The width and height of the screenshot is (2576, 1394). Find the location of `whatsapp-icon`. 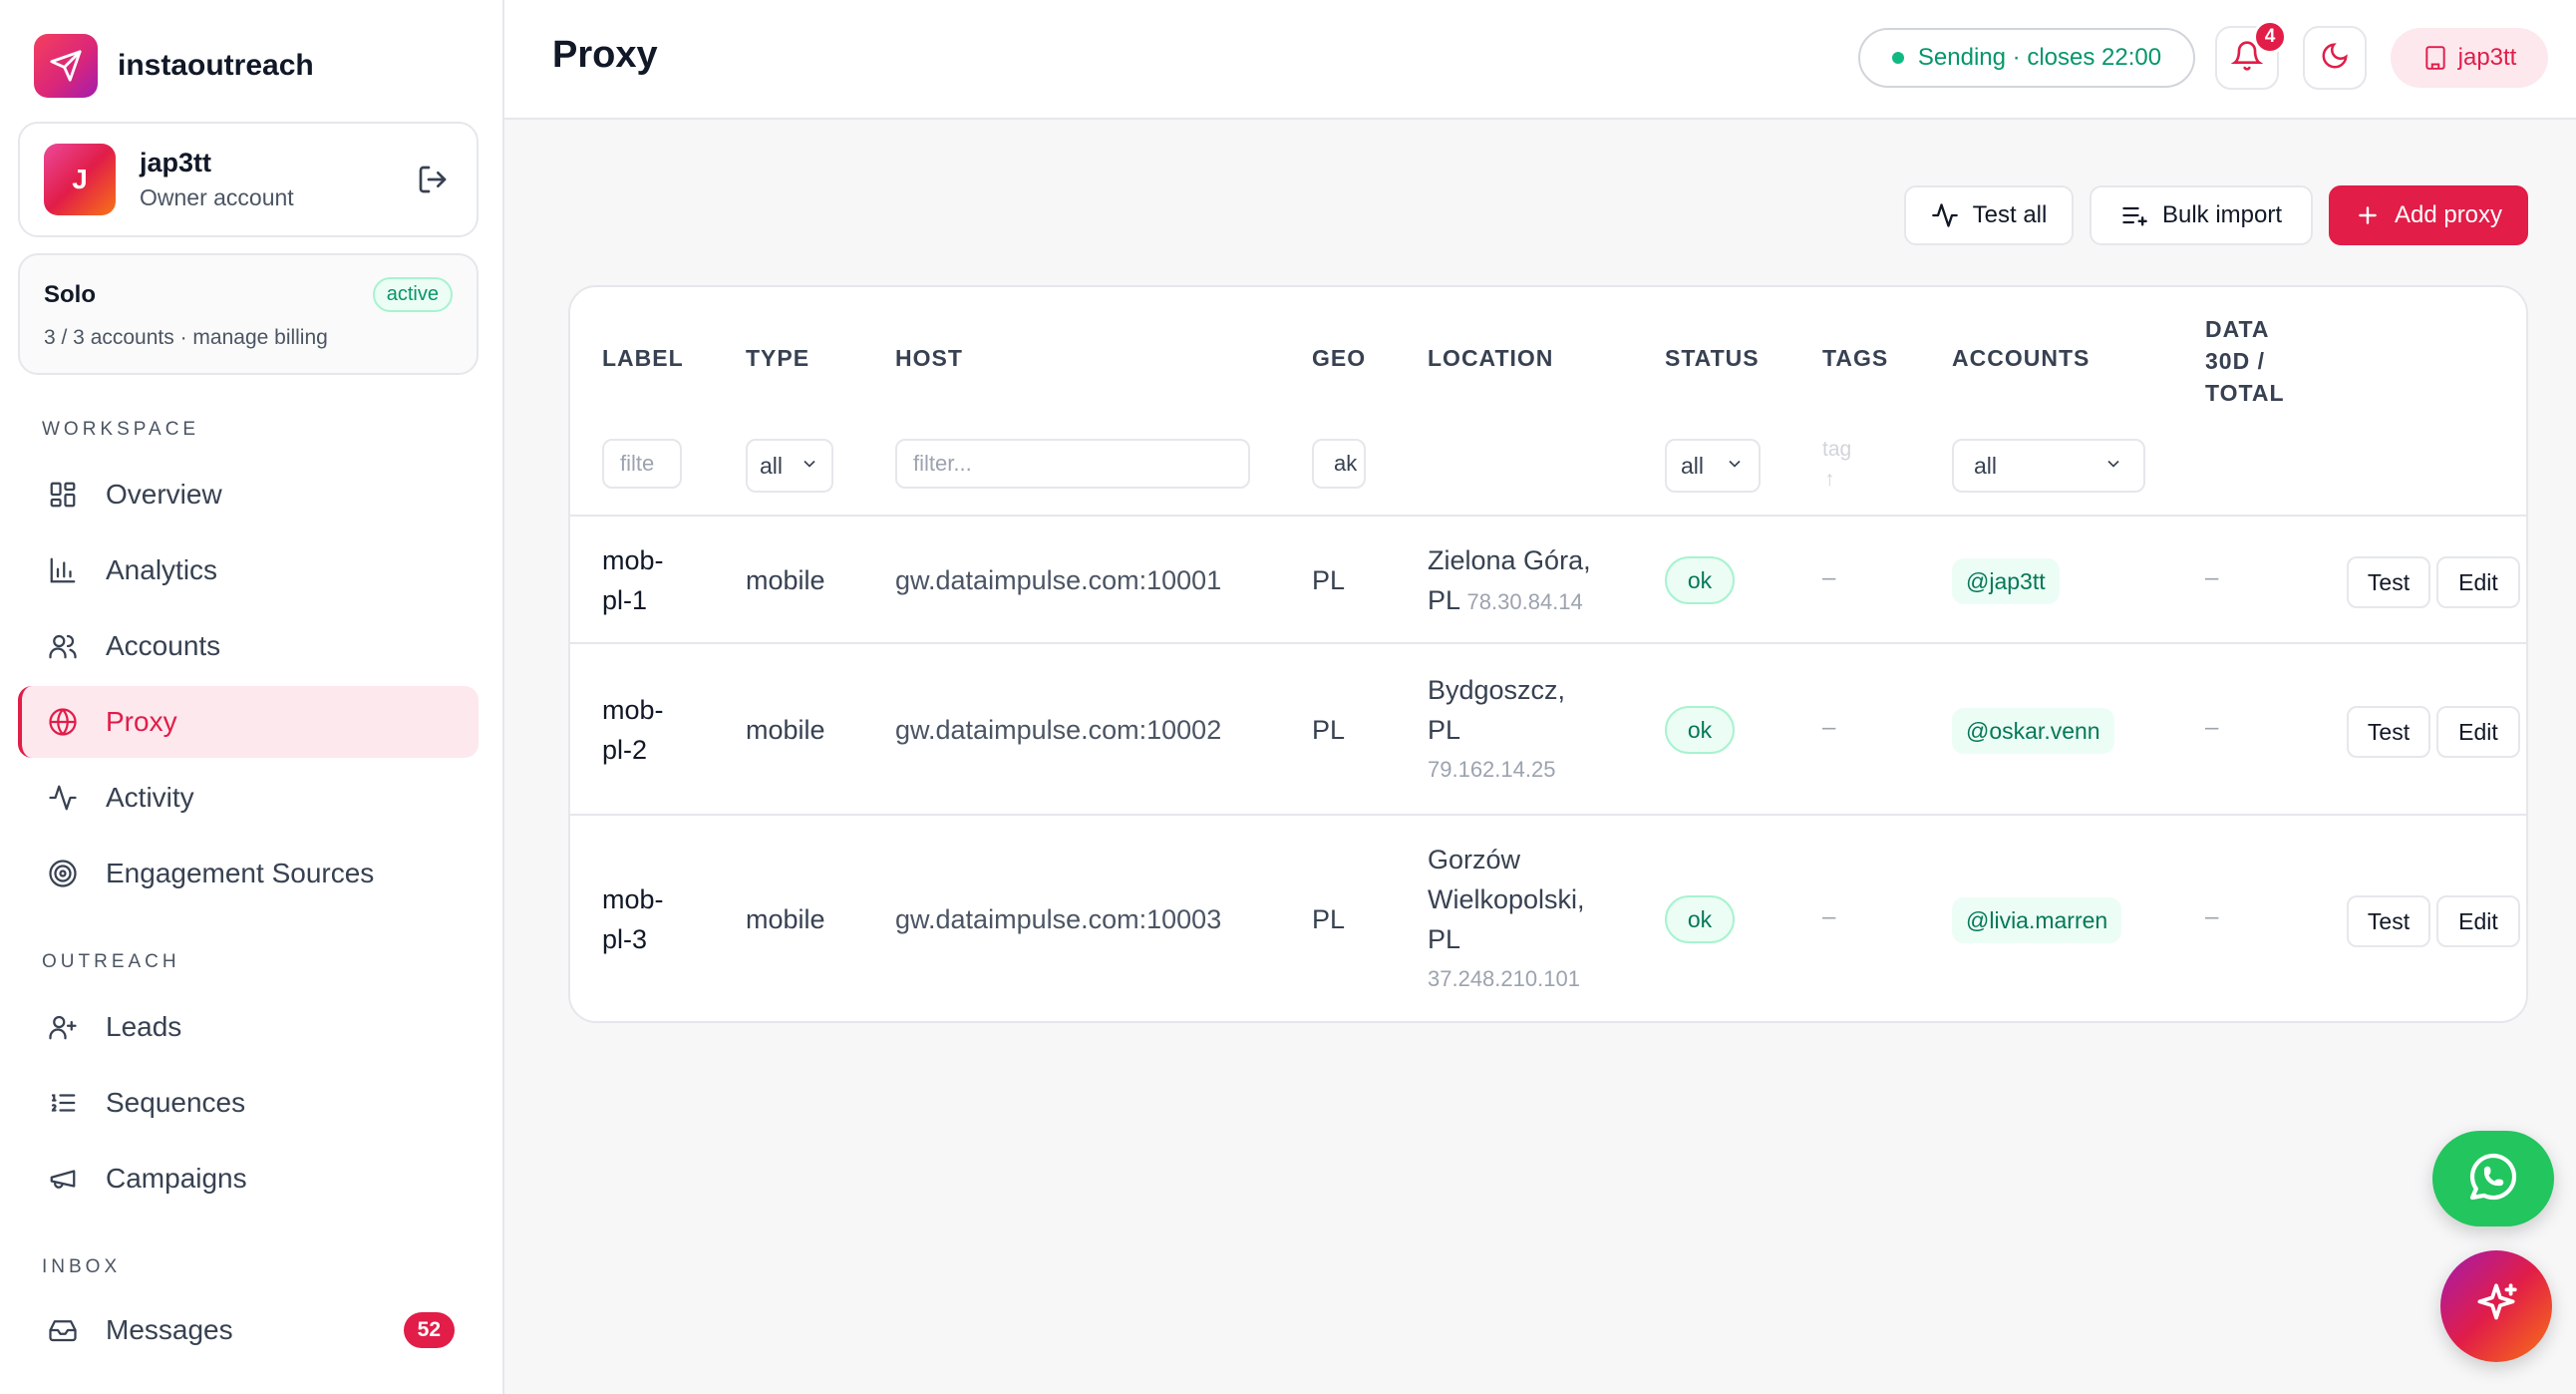

whatsapp-icon is located at coordinates (2493, 1179).